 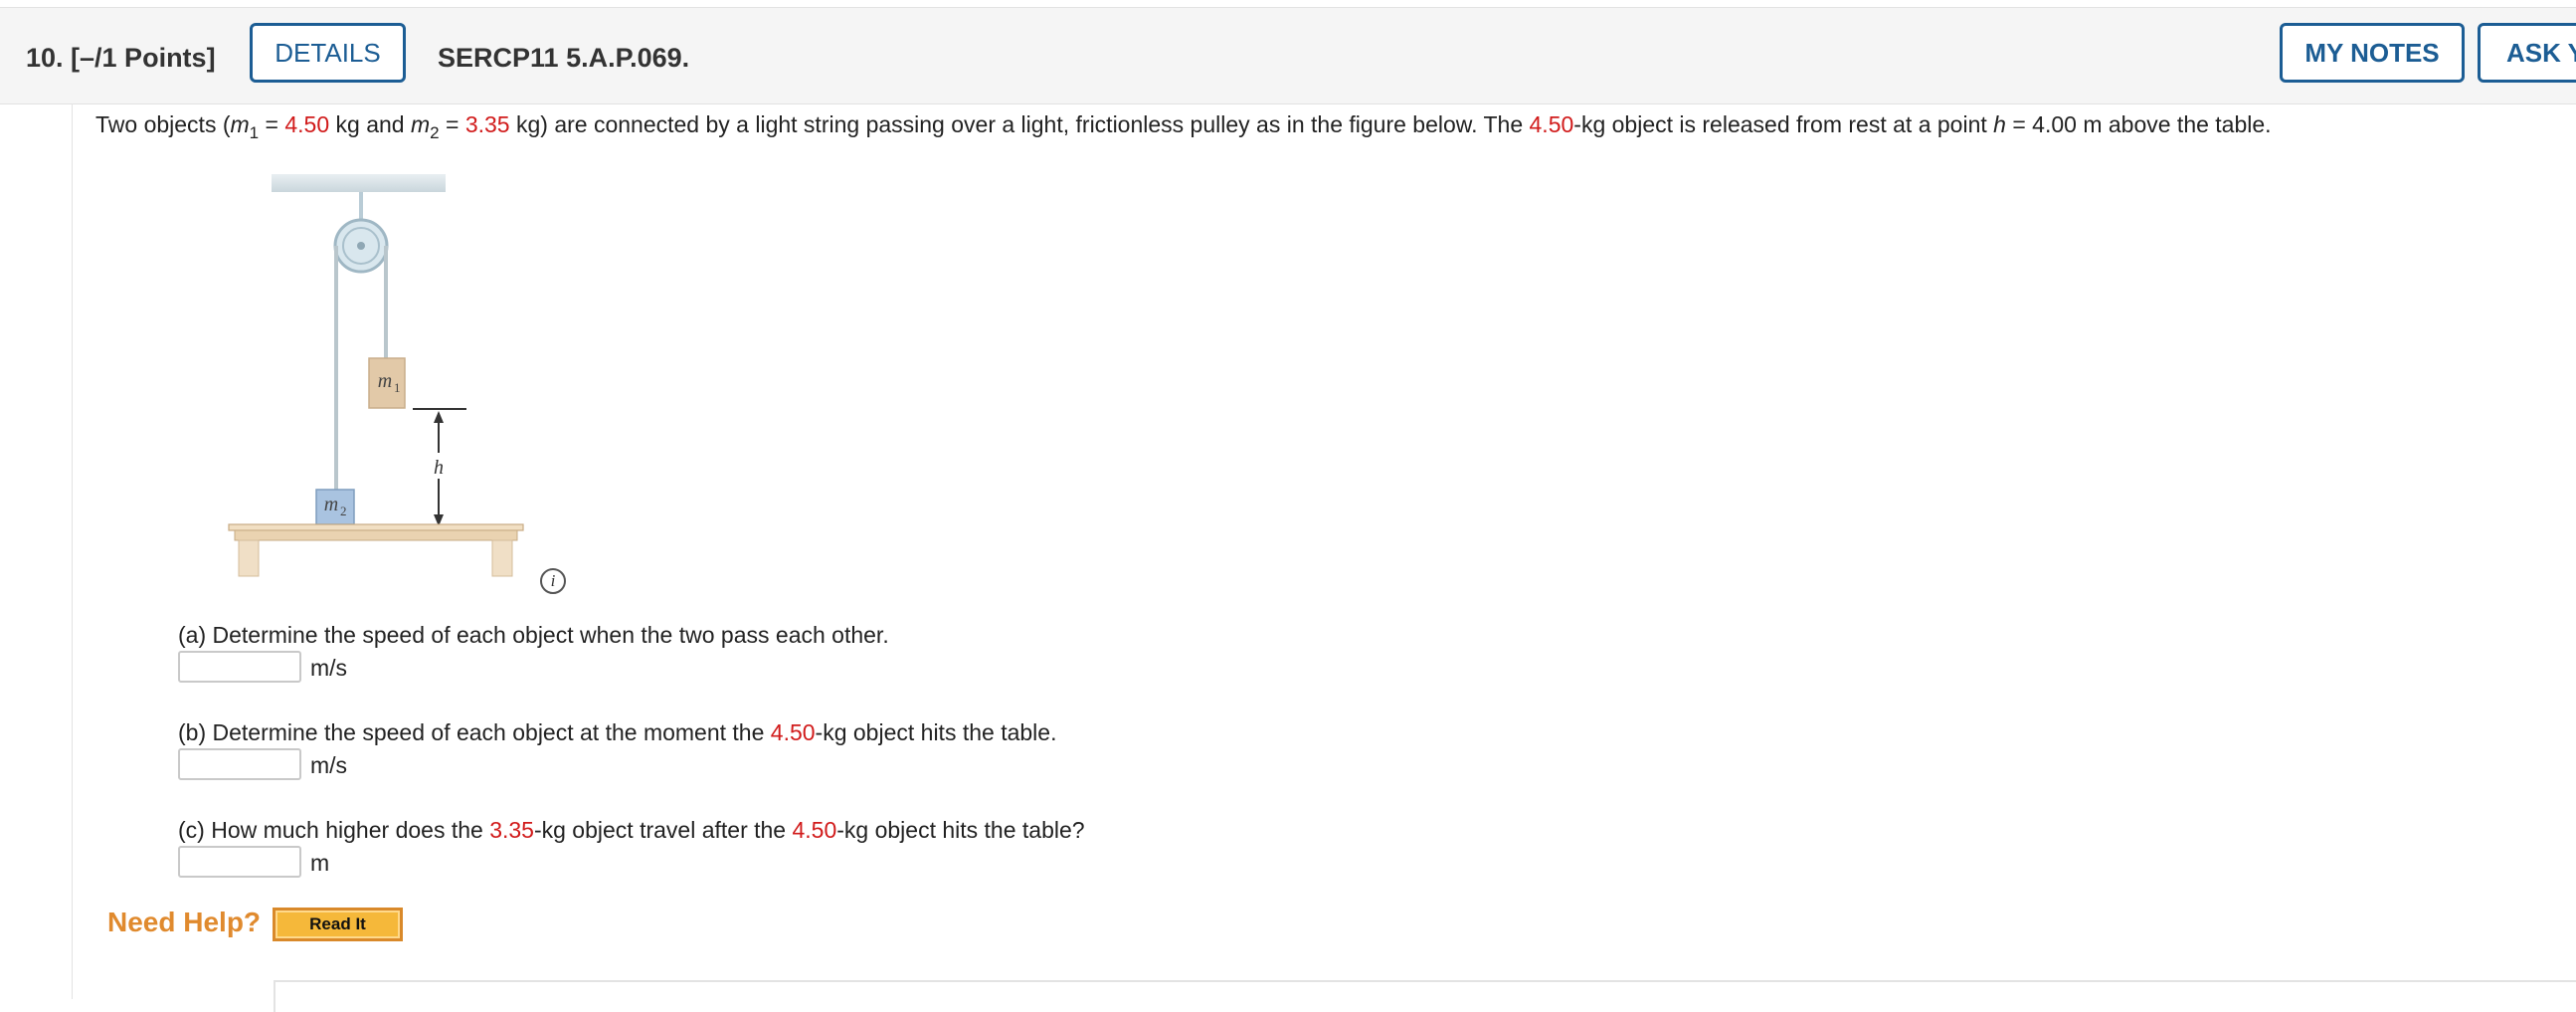 I want to click on h-symbol: h, so click(x=1999, y=124).